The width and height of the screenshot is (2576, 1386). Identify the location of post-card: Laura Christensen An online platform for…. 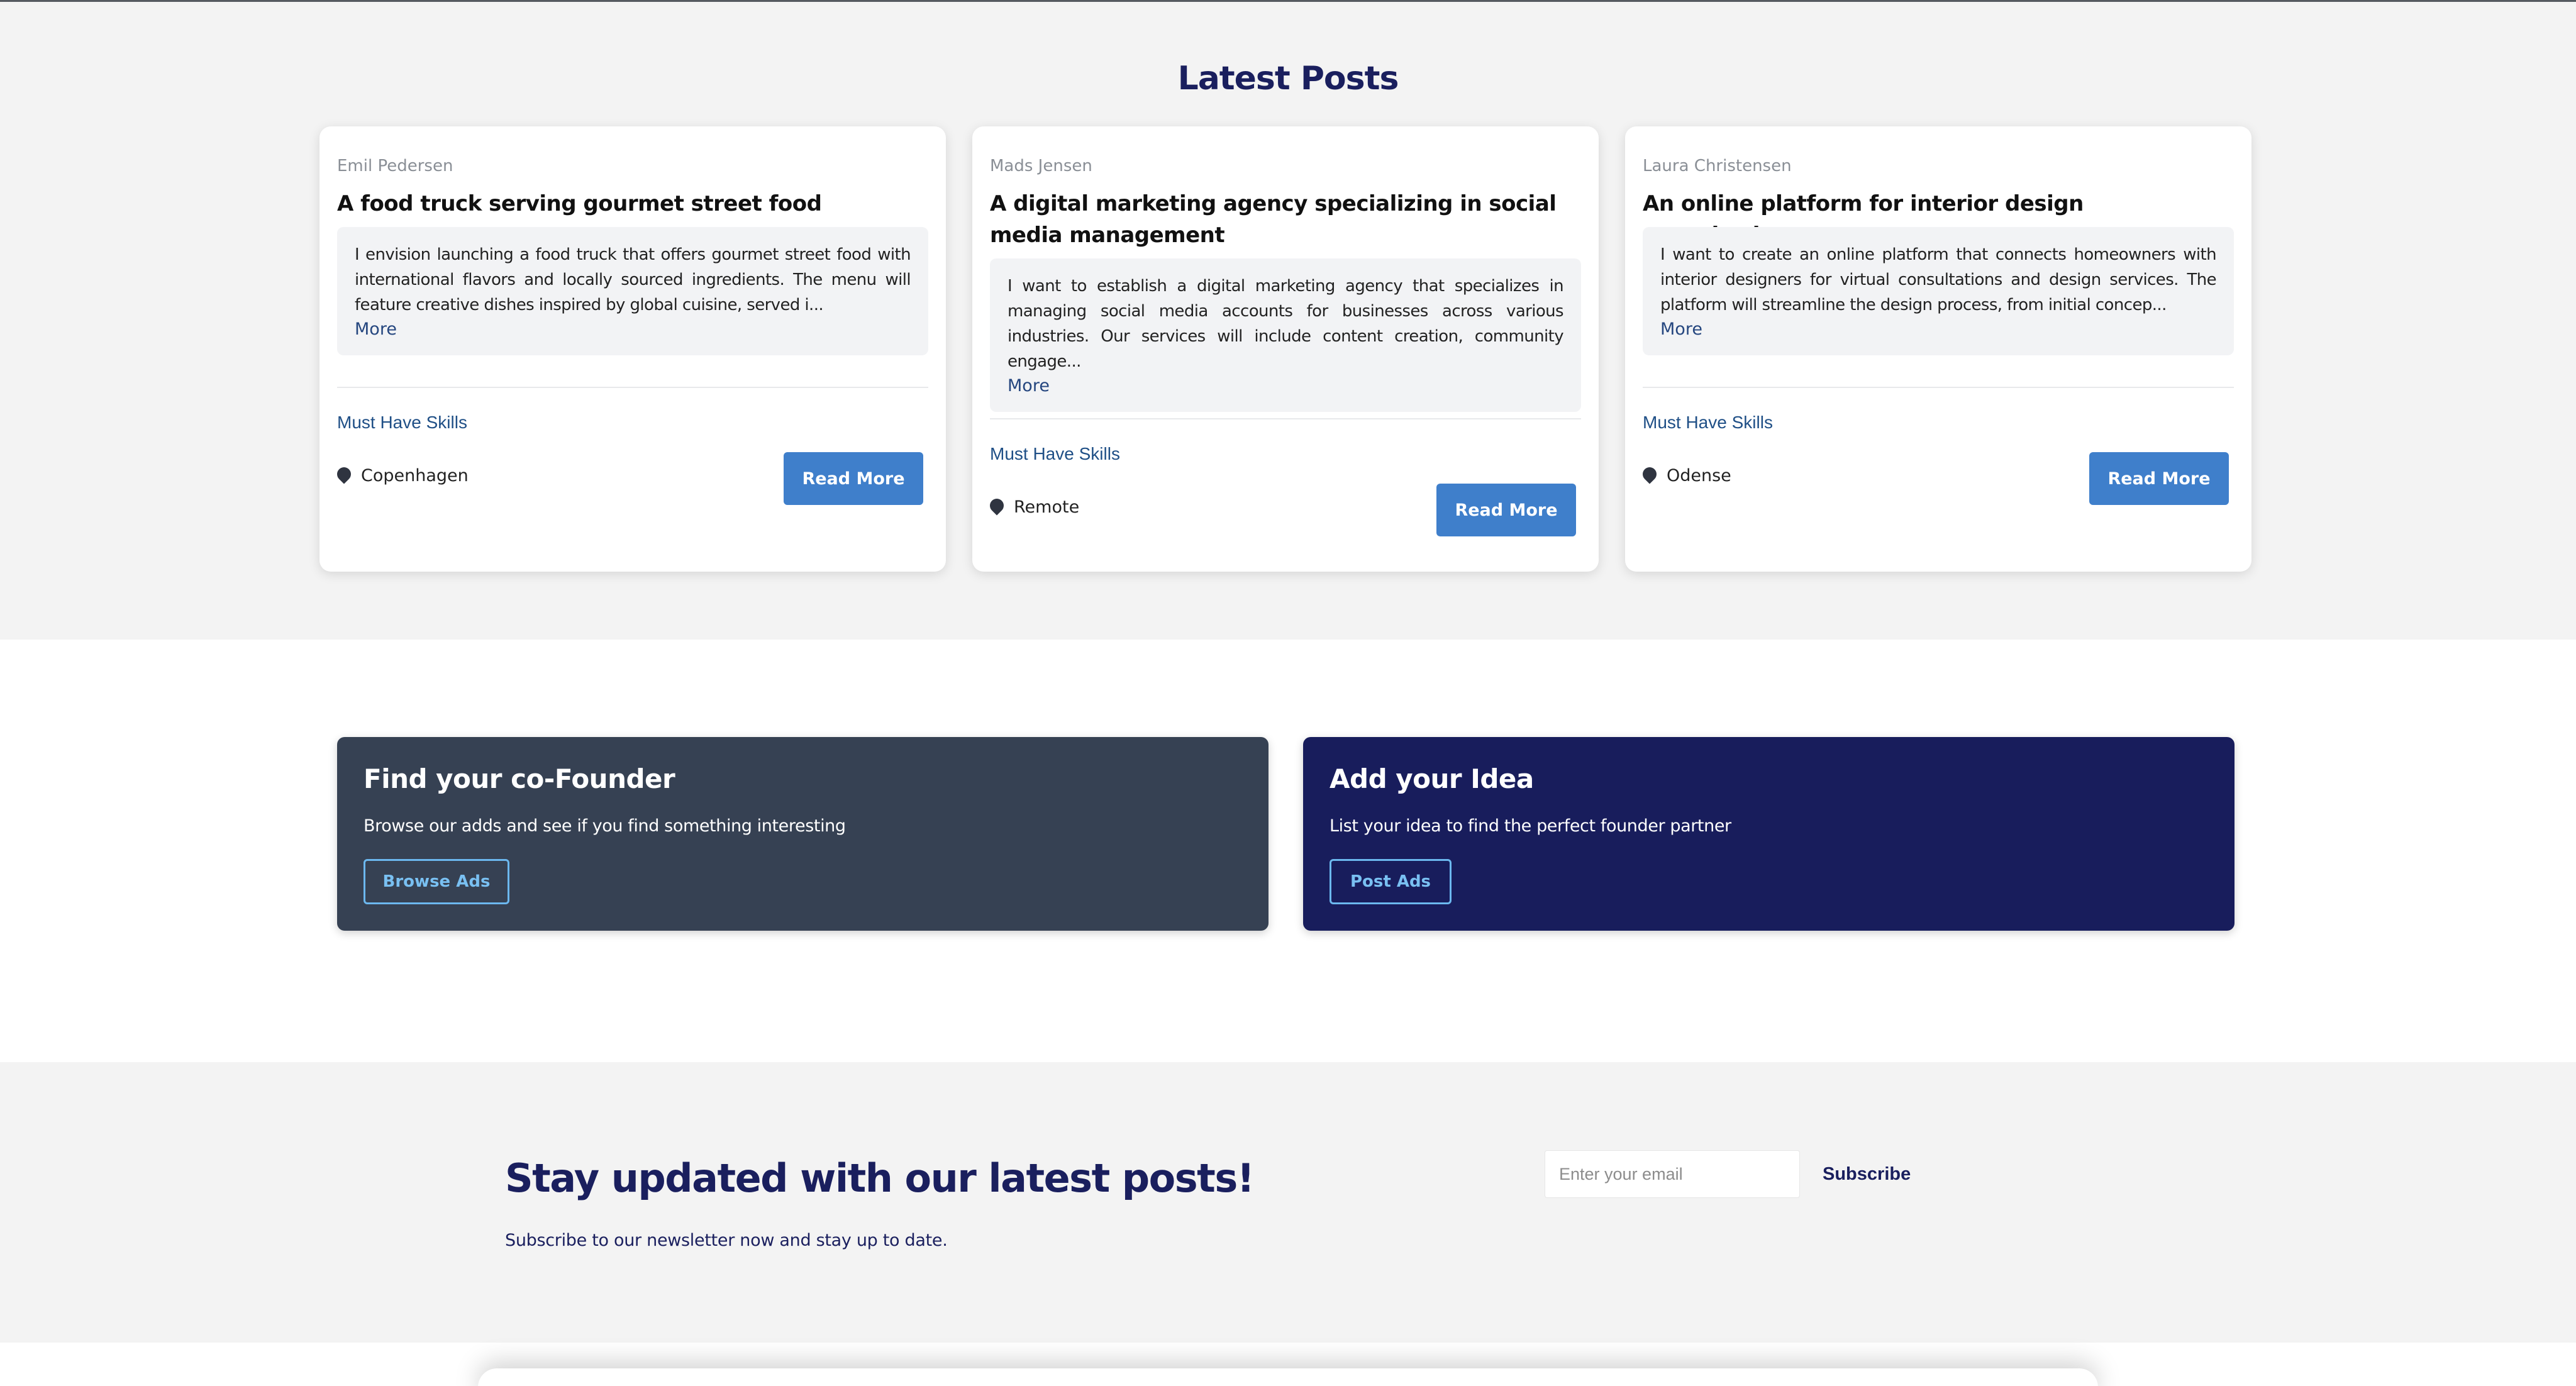
(1938, 349).